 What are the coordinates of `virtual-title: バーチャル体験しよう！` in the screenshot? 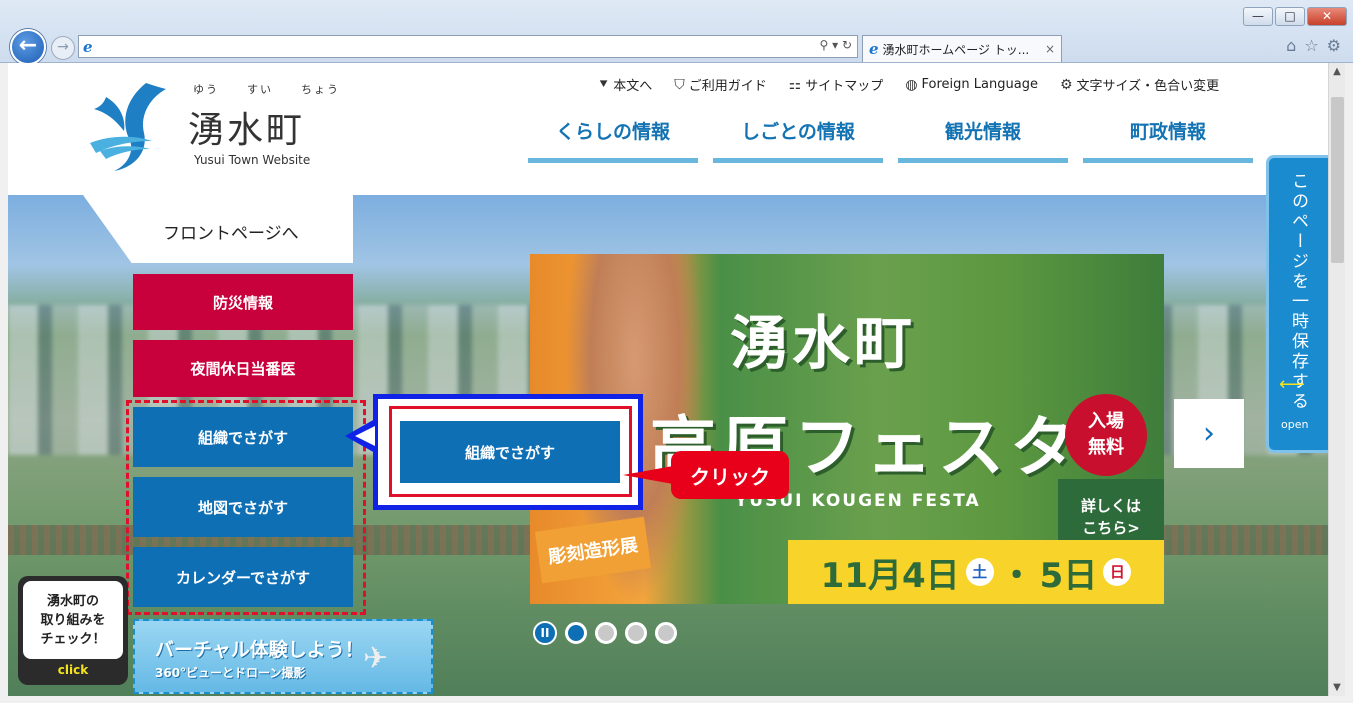 It's located at (259, 650).